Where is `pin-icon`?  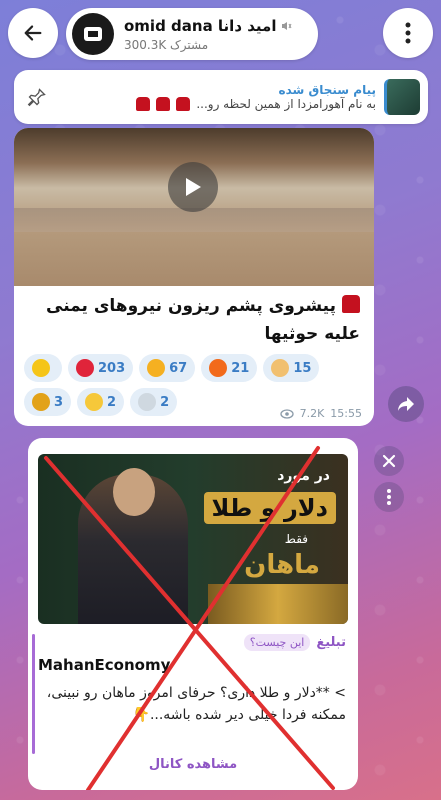 pin-icon is located at coordinates (36, 97).